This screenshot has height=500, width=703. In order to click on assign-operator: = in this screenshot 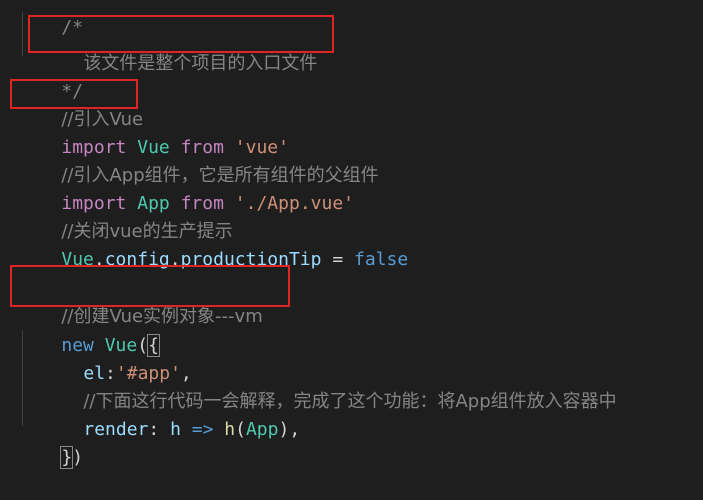, I will do `click(337, 259)`.